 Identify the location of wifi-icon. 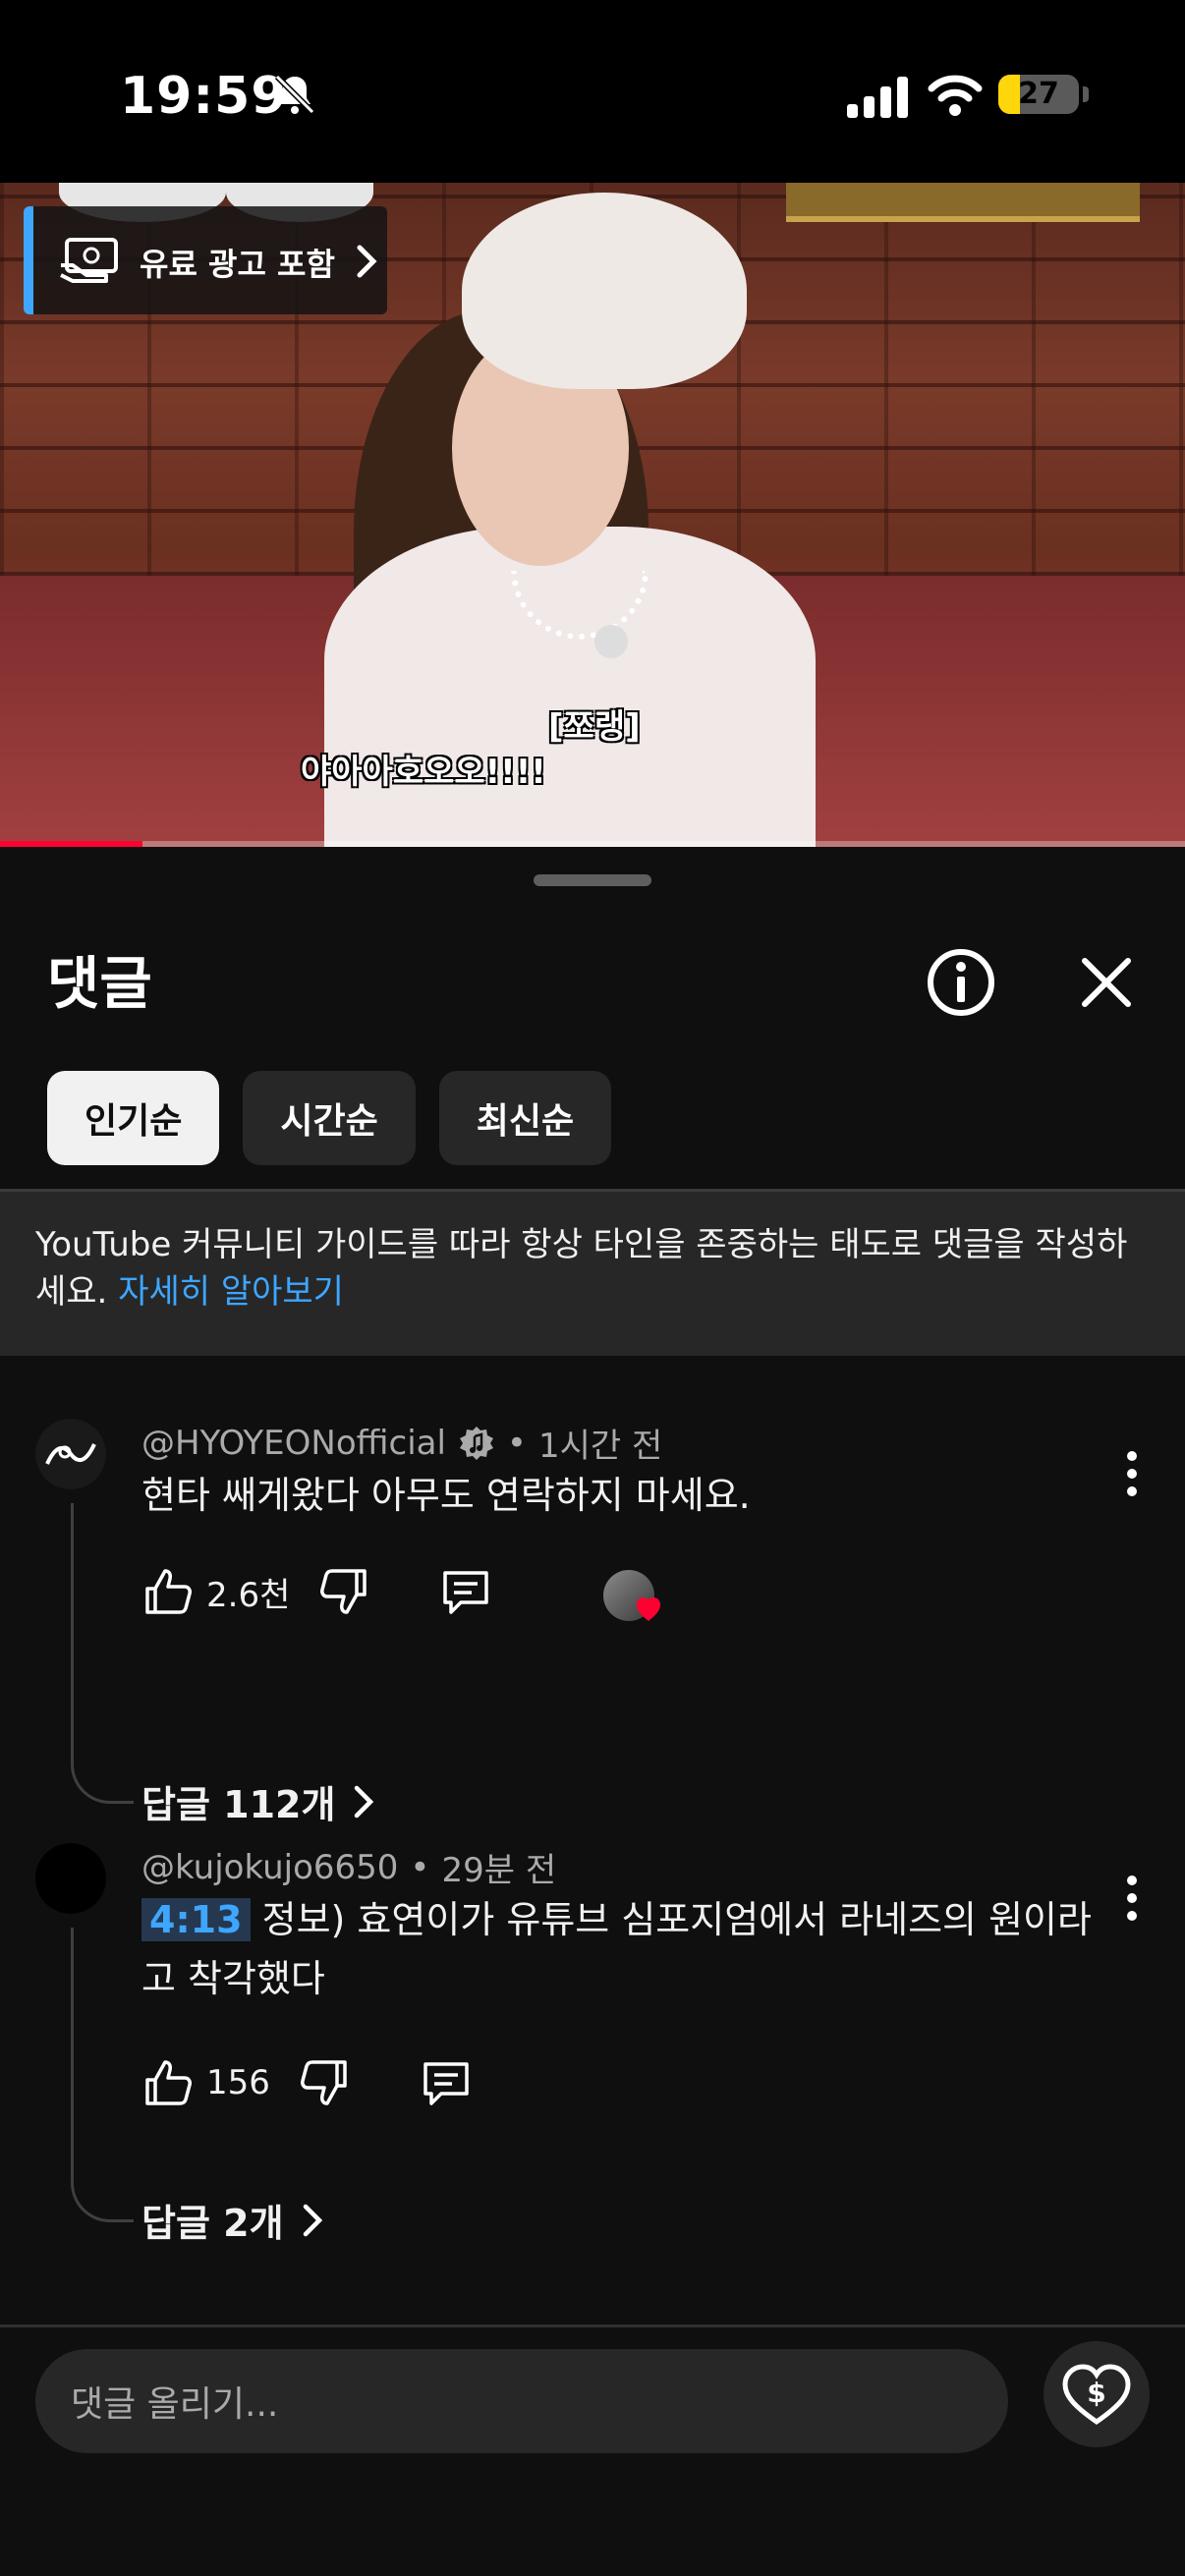
(956, 95).